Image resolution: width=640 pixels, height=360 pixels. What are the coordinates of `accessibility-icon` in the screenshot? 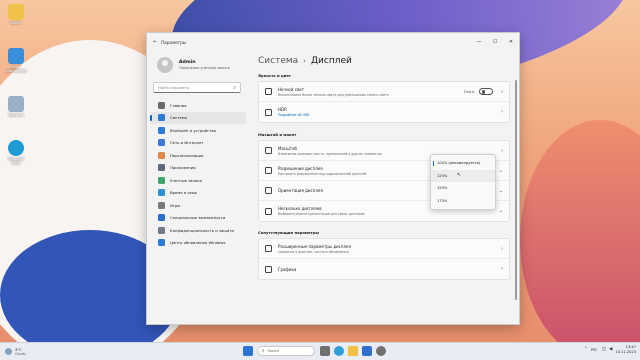 It's located at (161, 218).